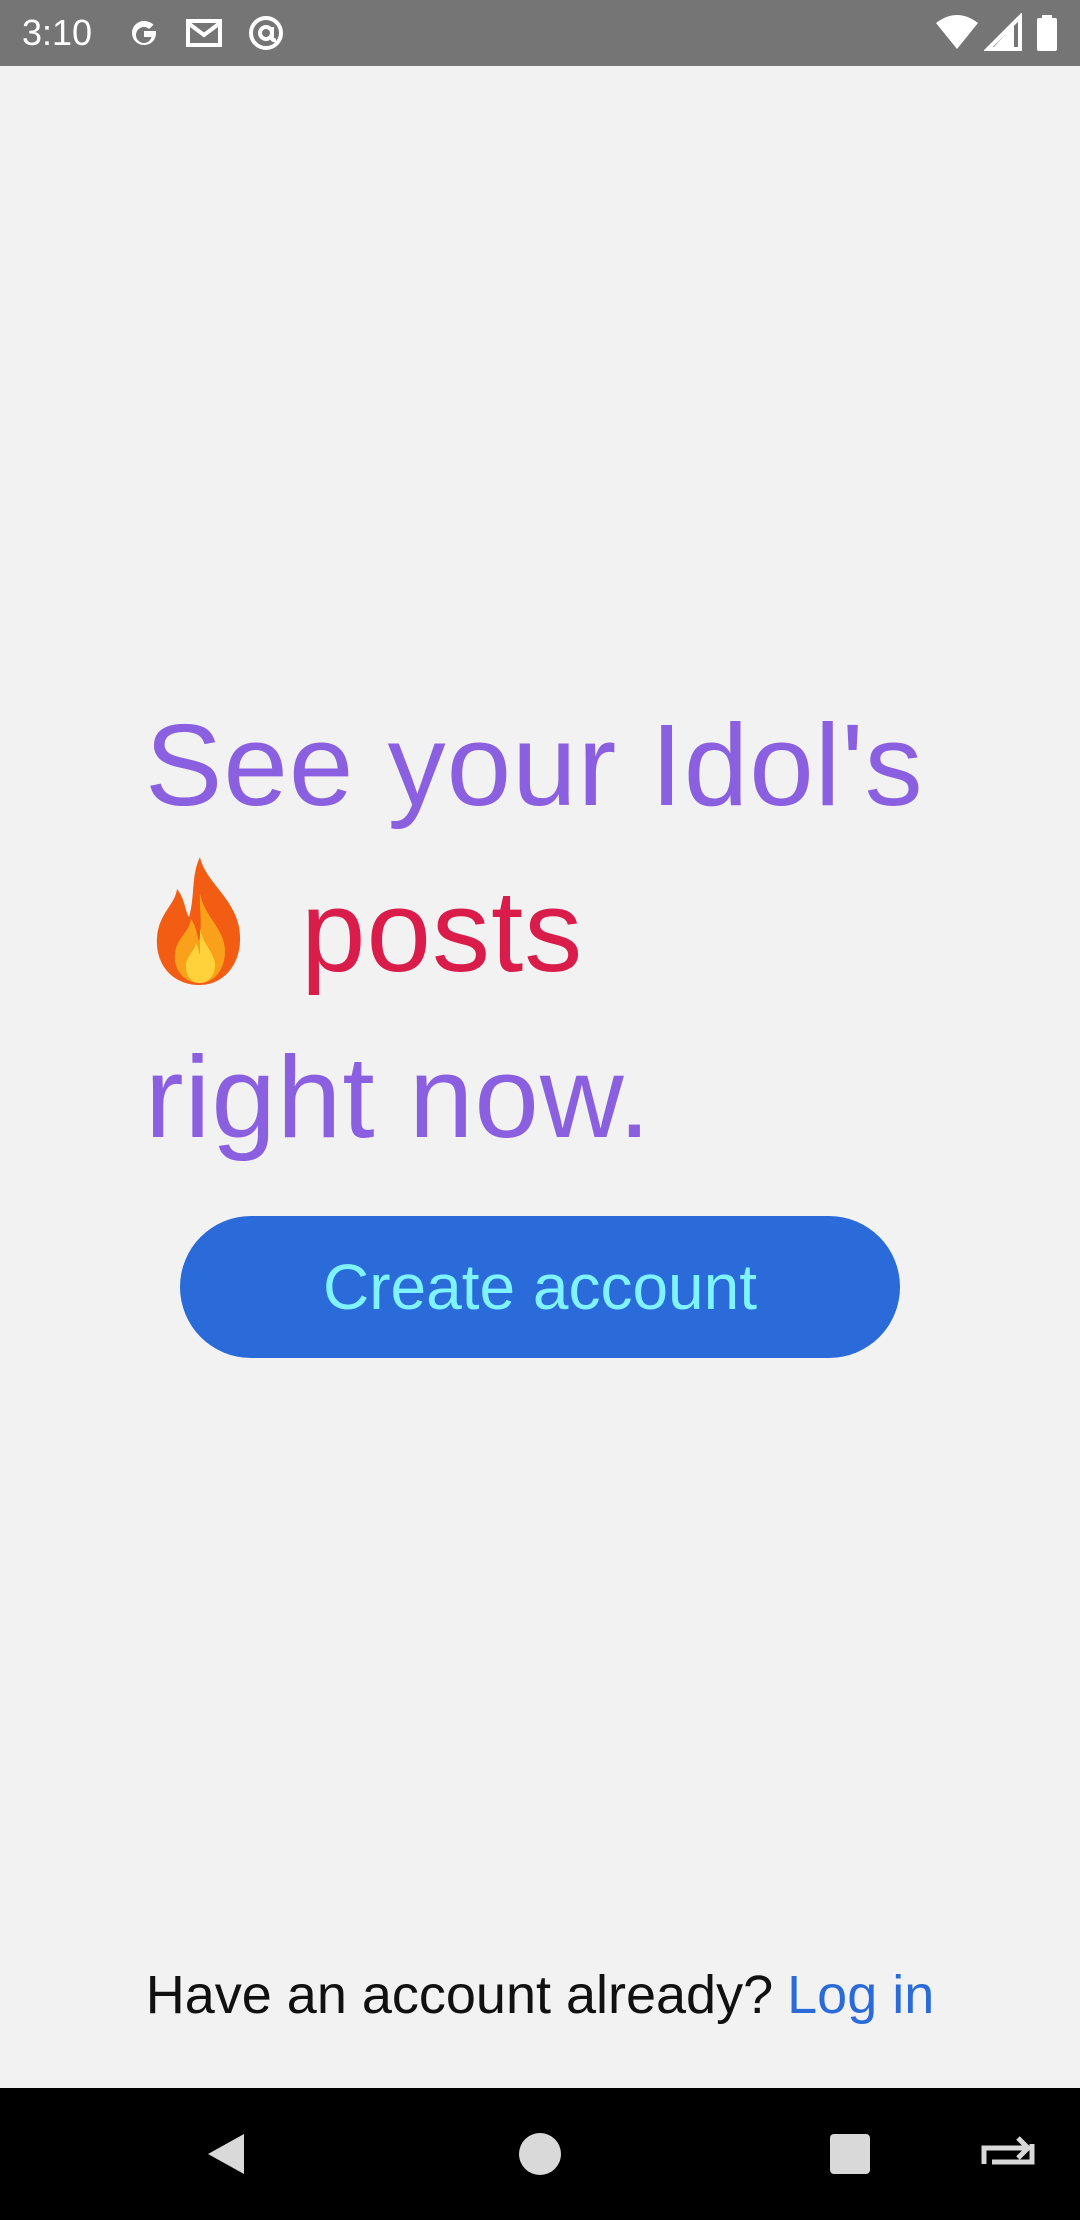 This screenshot has height=2220, width=1080. I want to click on gmail-icon, so click(204, 33).